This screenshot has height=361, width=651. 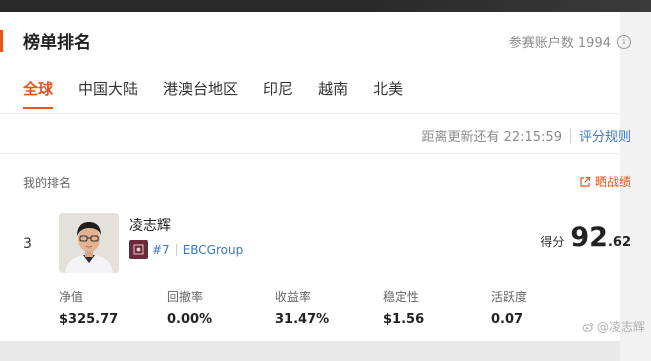 What do you see at coordinates (310, 153) in the screenshot?
I see `section-divider` at bounding box center [310, 153].